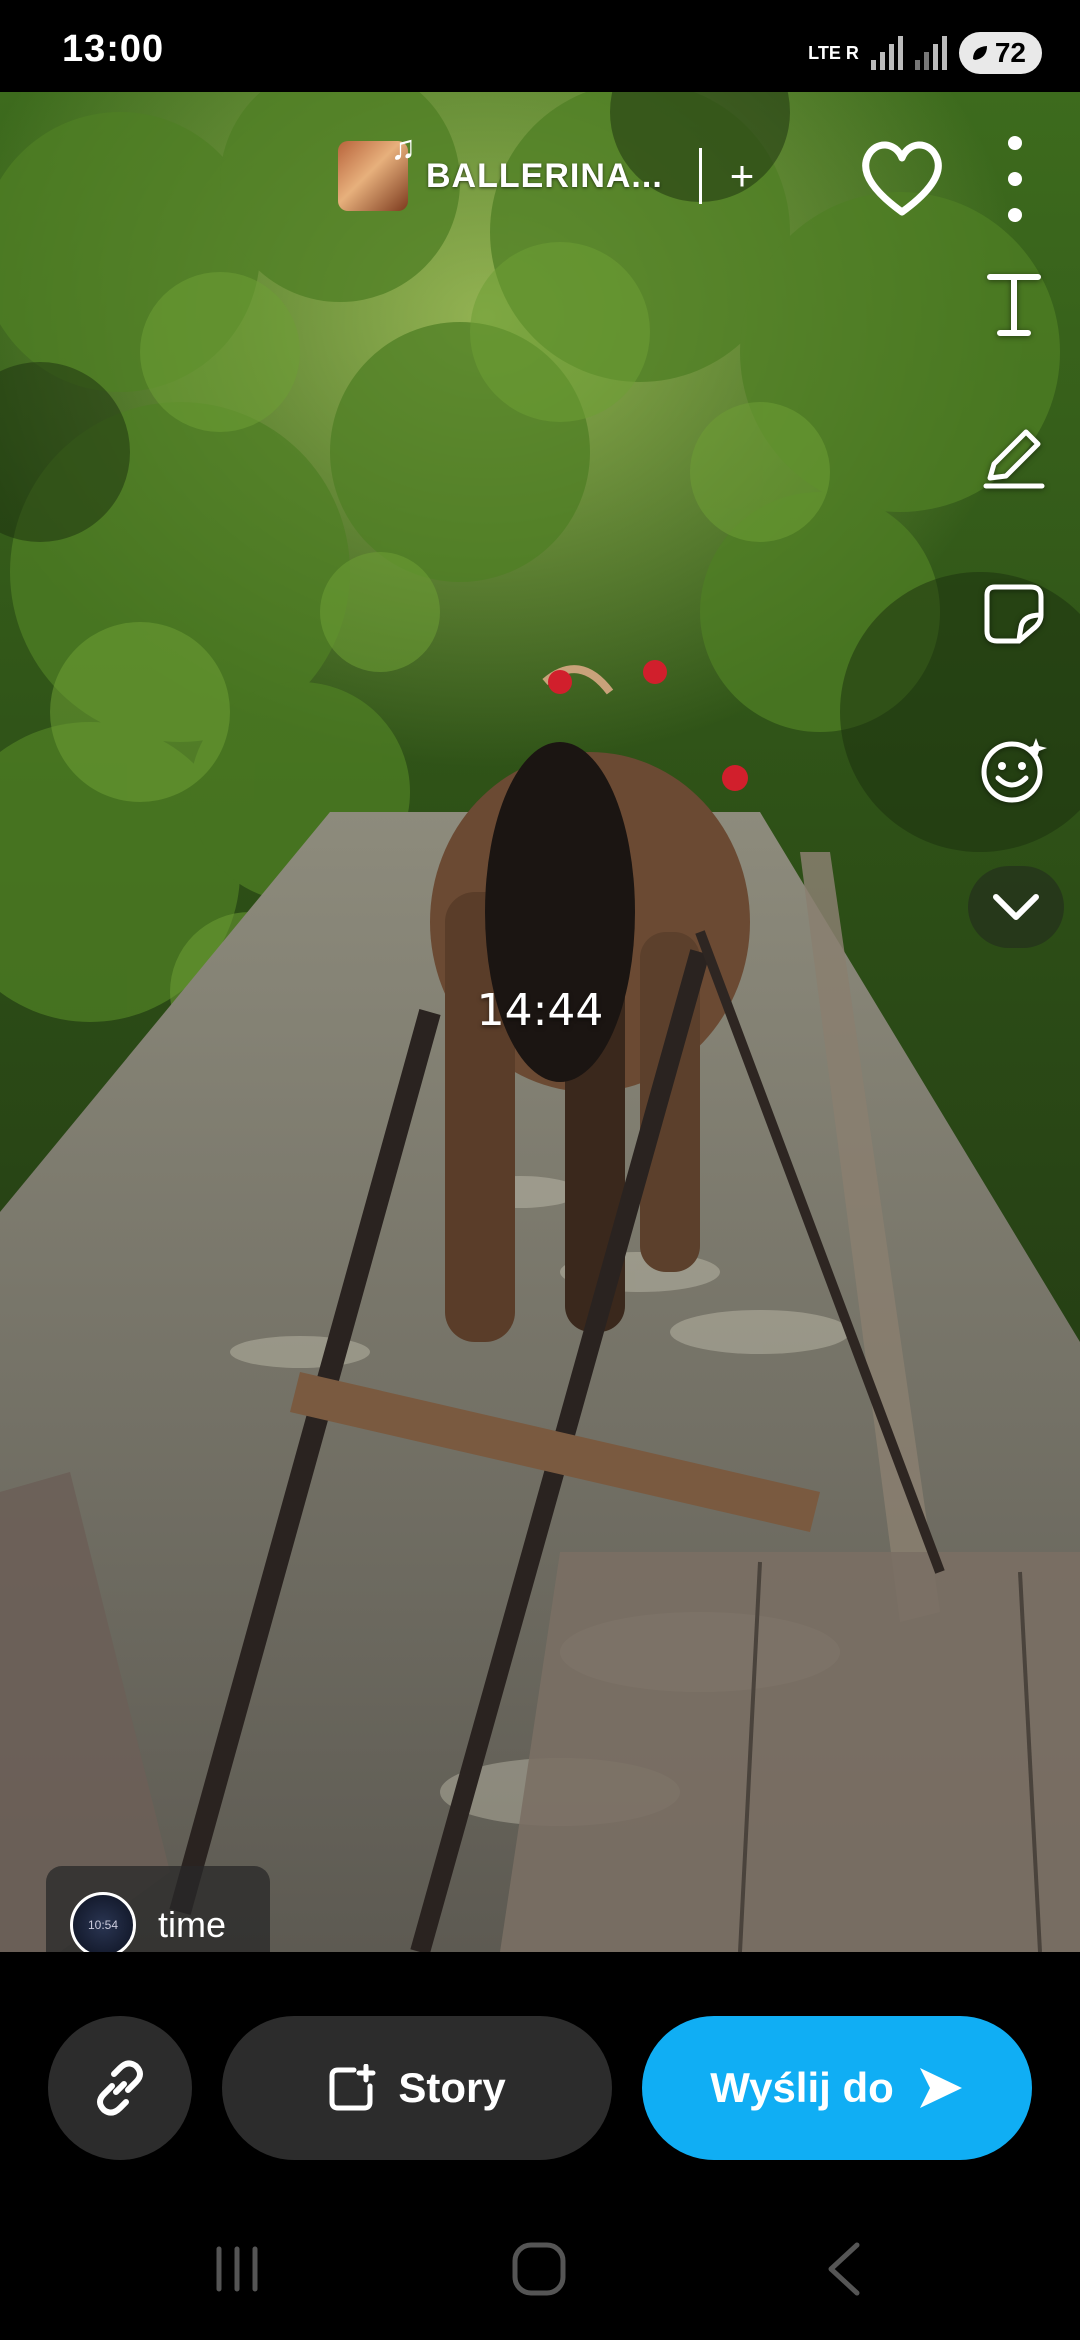  I want to click on link-button, so click(120, 2088).